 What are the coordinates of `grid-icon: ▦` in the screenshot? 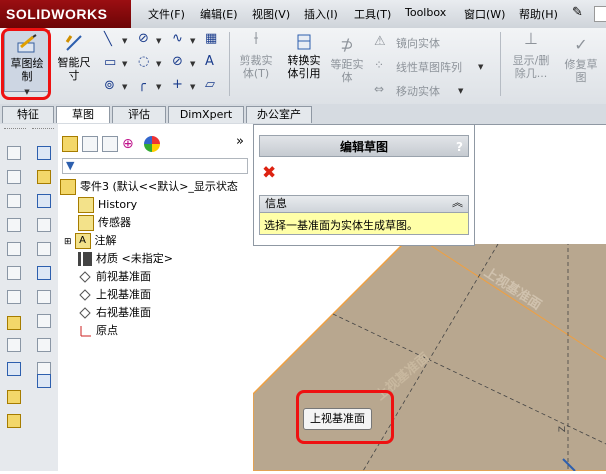 It's located at (211, 38).